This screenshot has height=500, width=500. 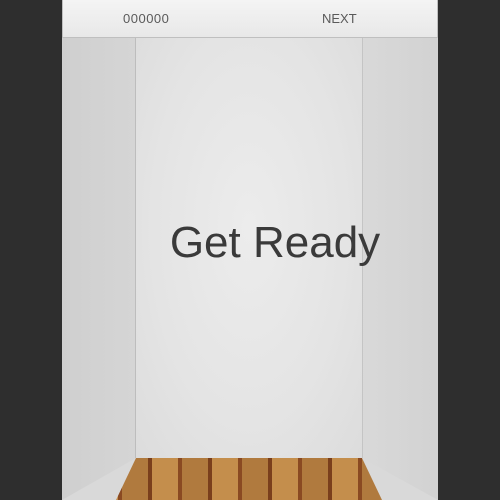 I want to click on next-button: NEXT, so click(x=339, y=18).